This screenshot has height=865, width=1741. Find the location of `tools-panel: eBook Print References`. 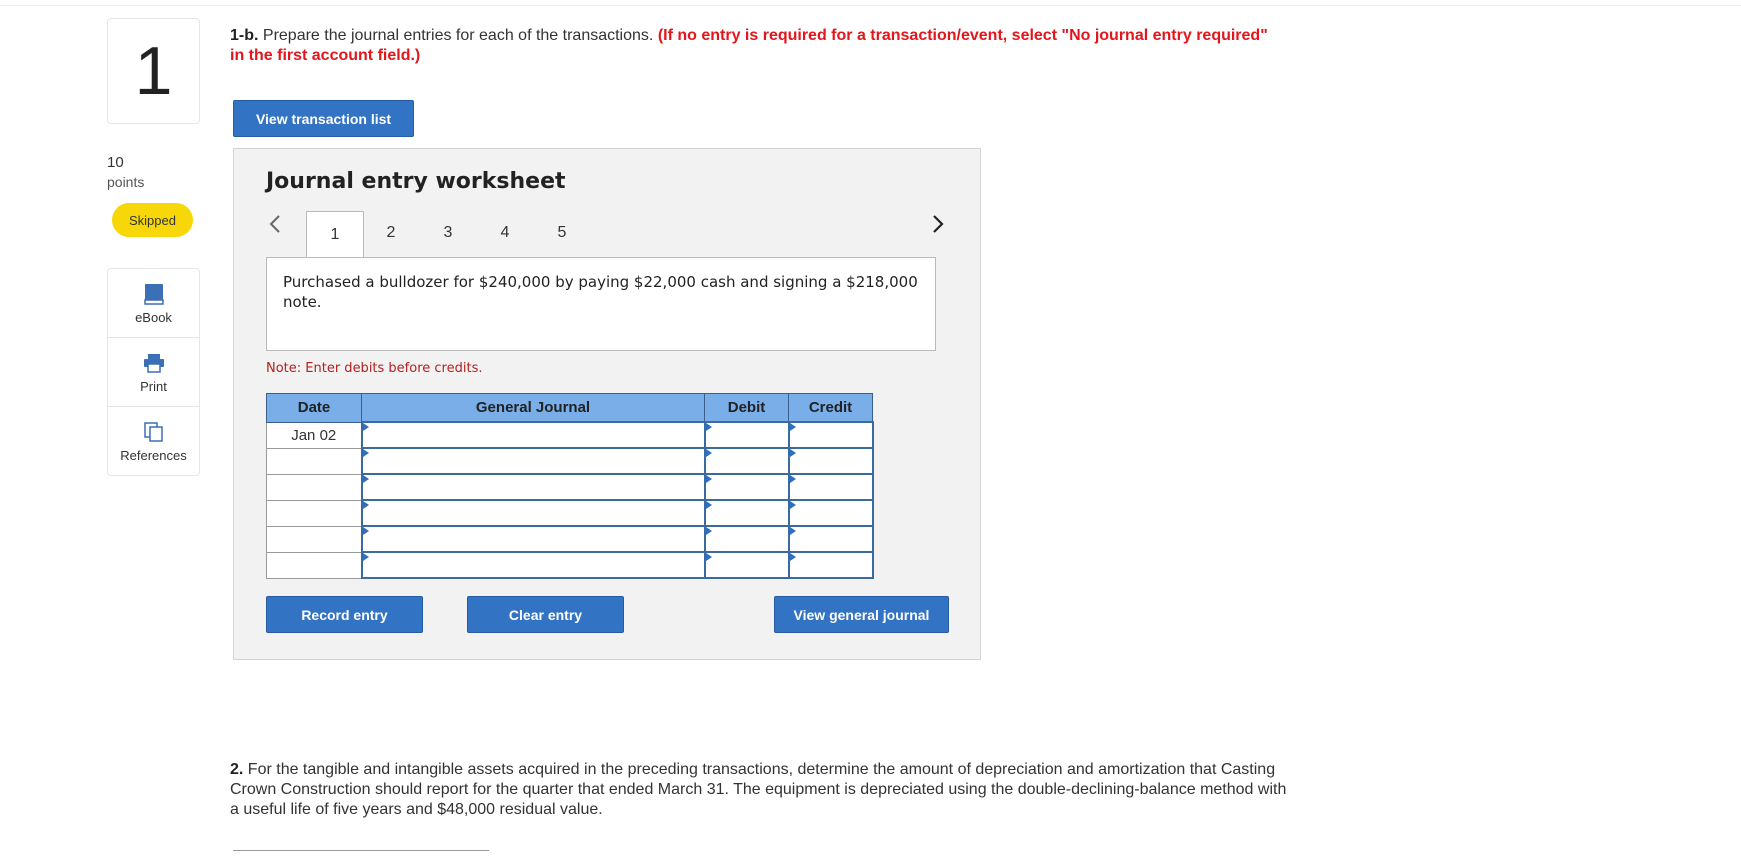

tools-panel: eBook Print References is located at coordinates (153, 372).